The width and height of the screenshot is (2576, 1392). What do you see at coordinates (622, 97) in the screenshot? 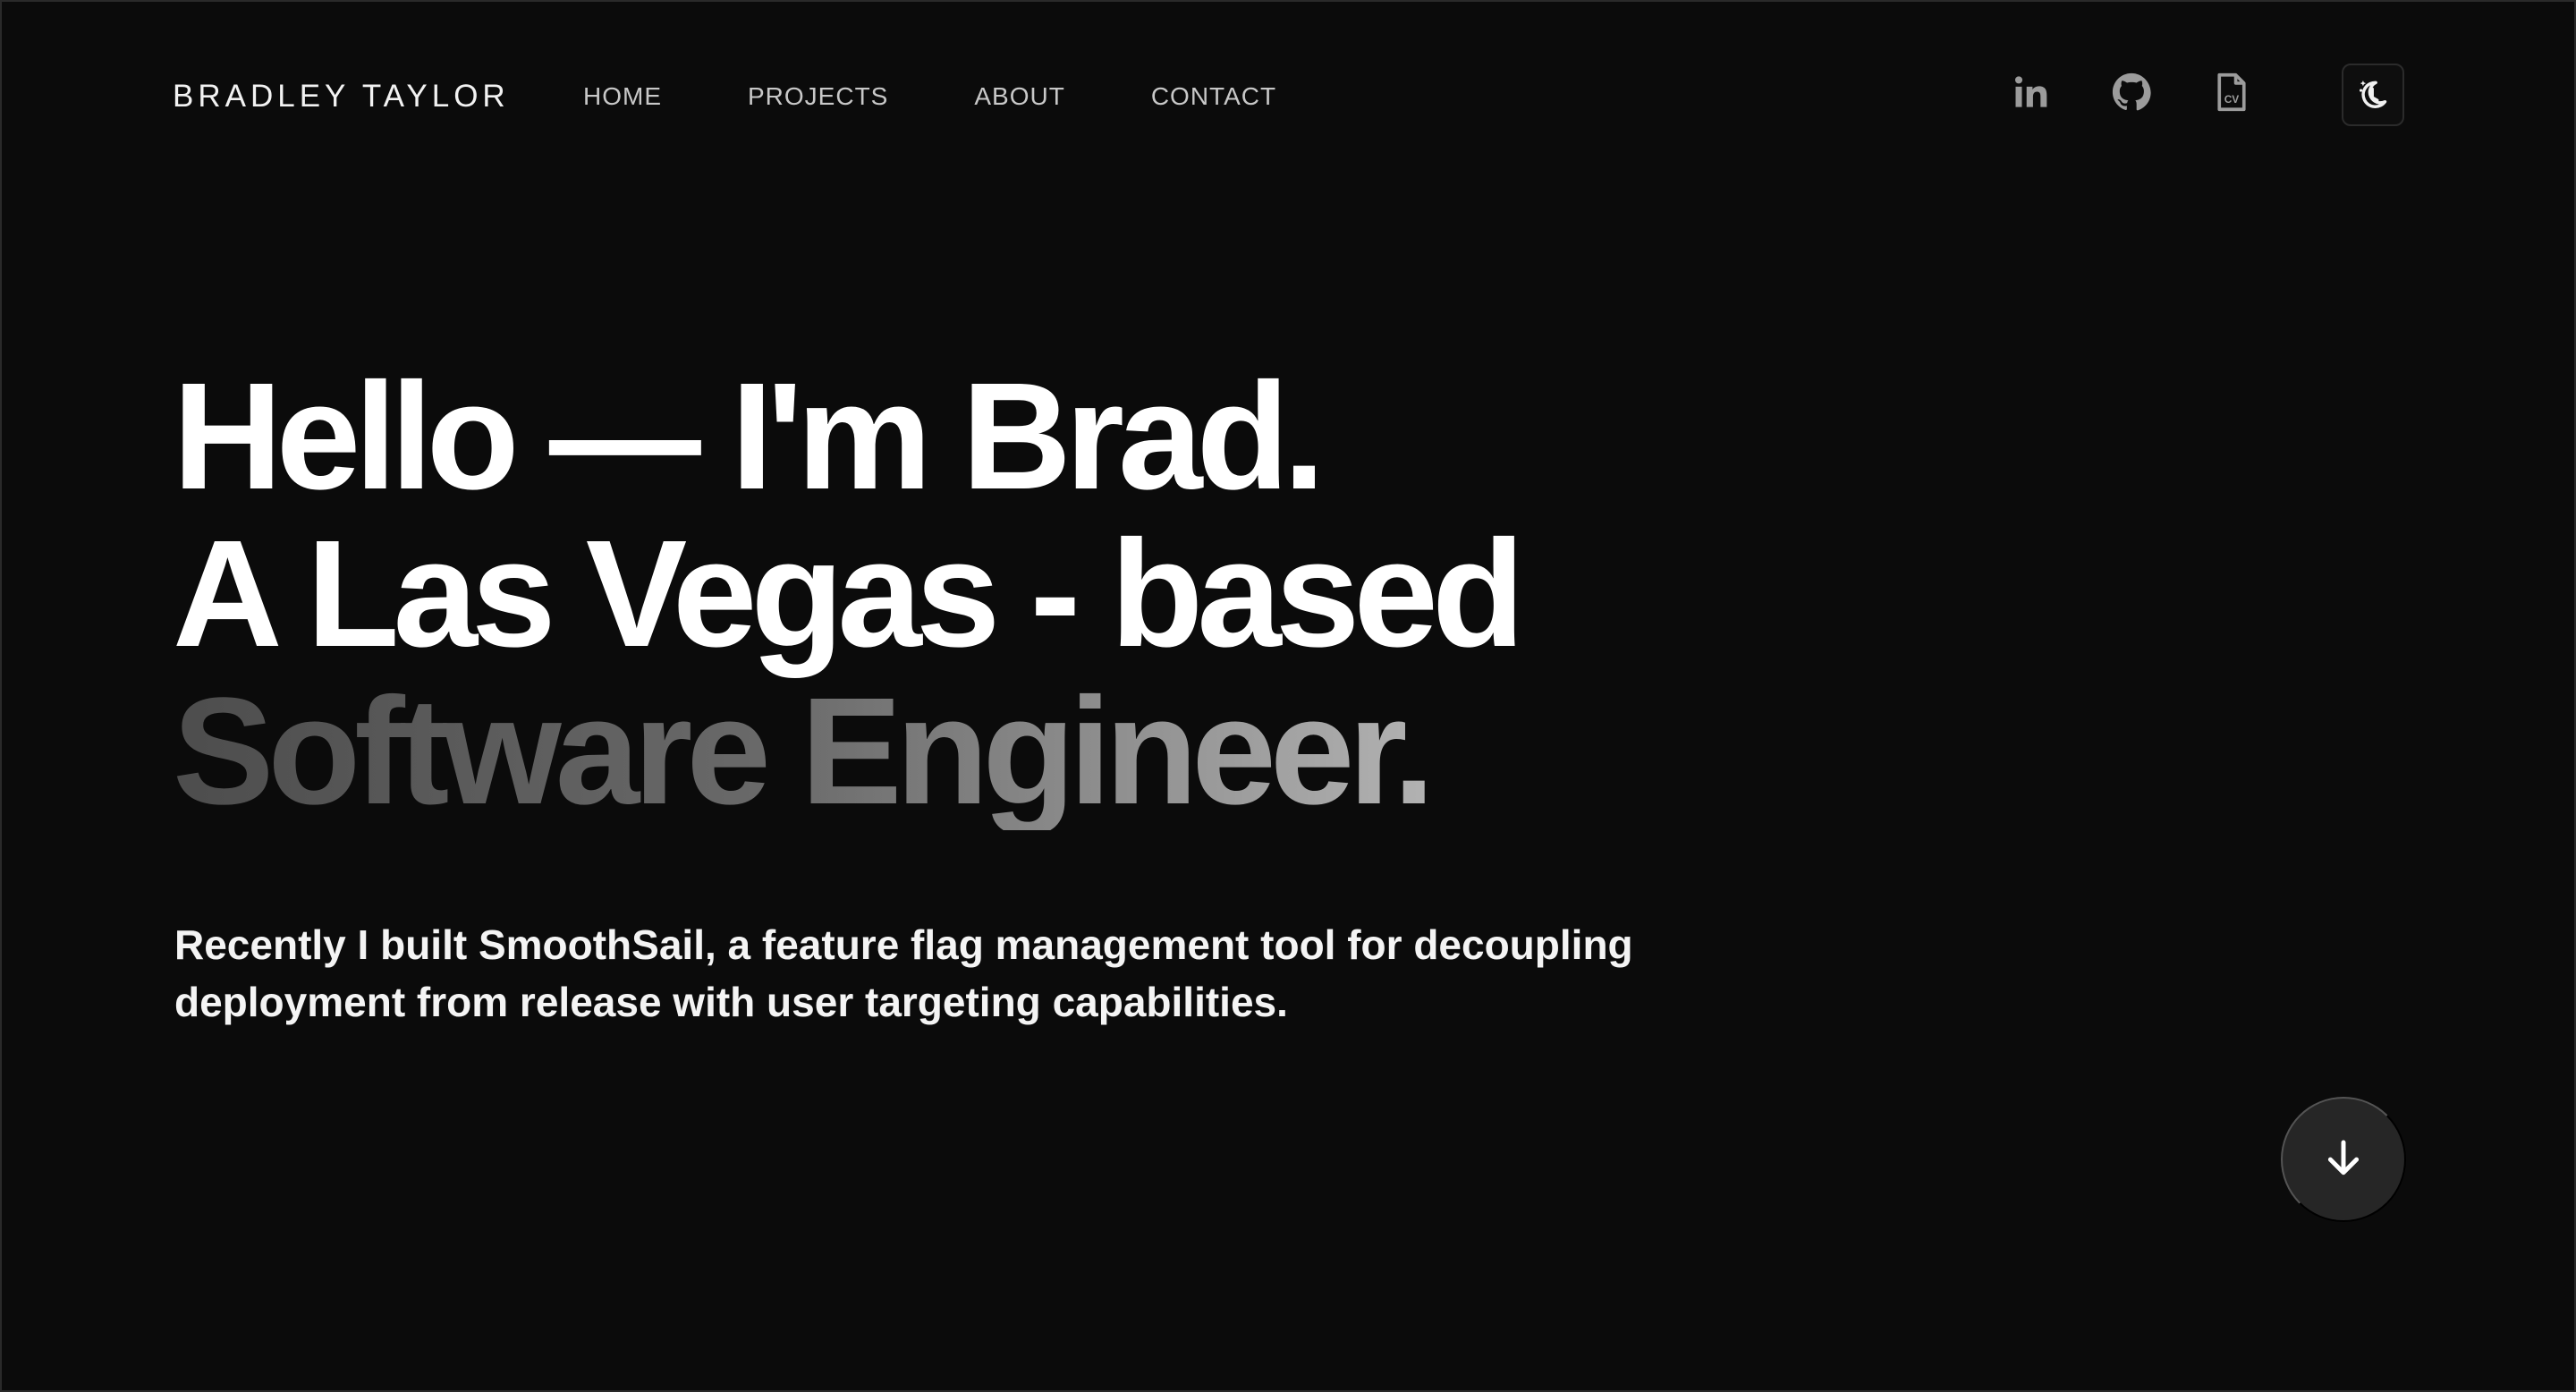
I see `nav-home: HOME` at bounding box center [622, 97].